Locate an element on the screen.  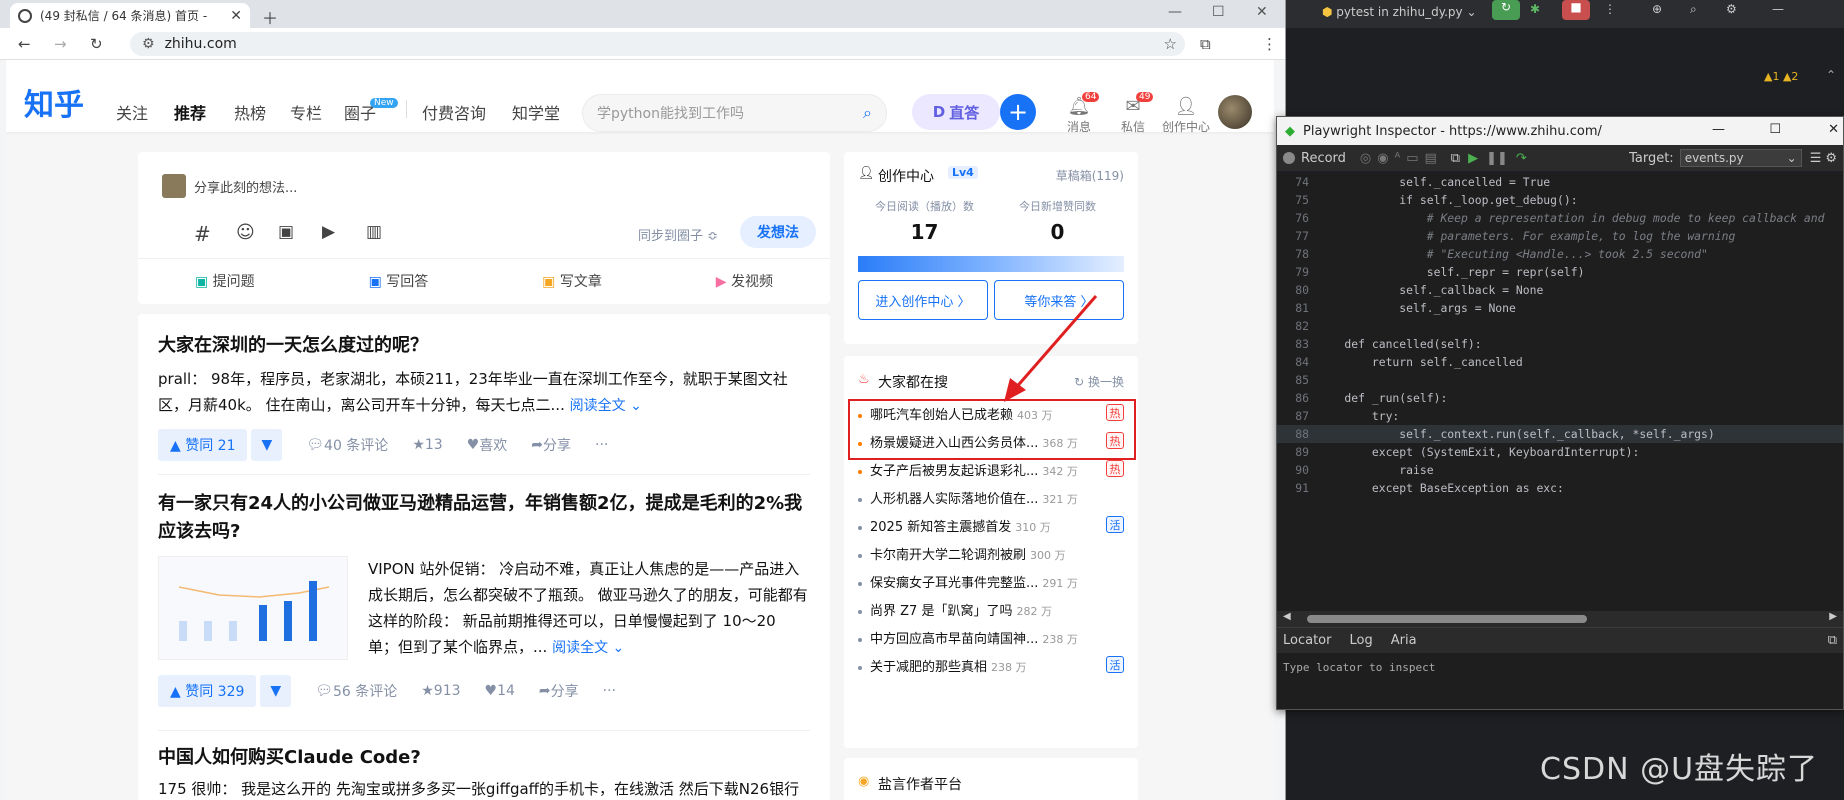
site-info-icon: ⚙ is located at coordinates (148, 44).